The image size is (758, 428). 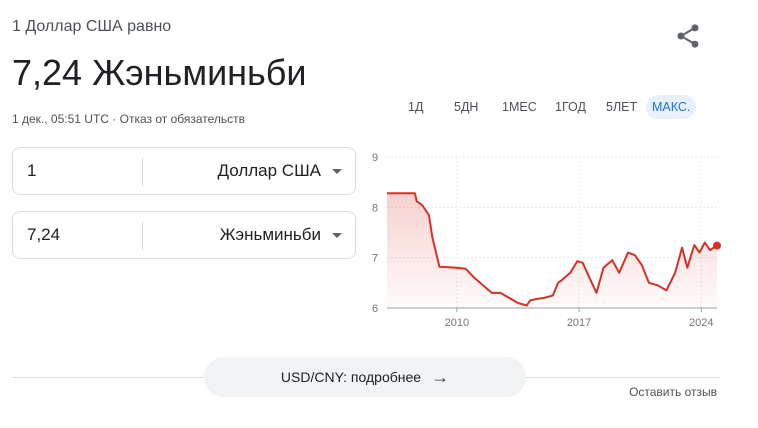 I want to click on from-amount-input: 1, so click(x=31, y=171).